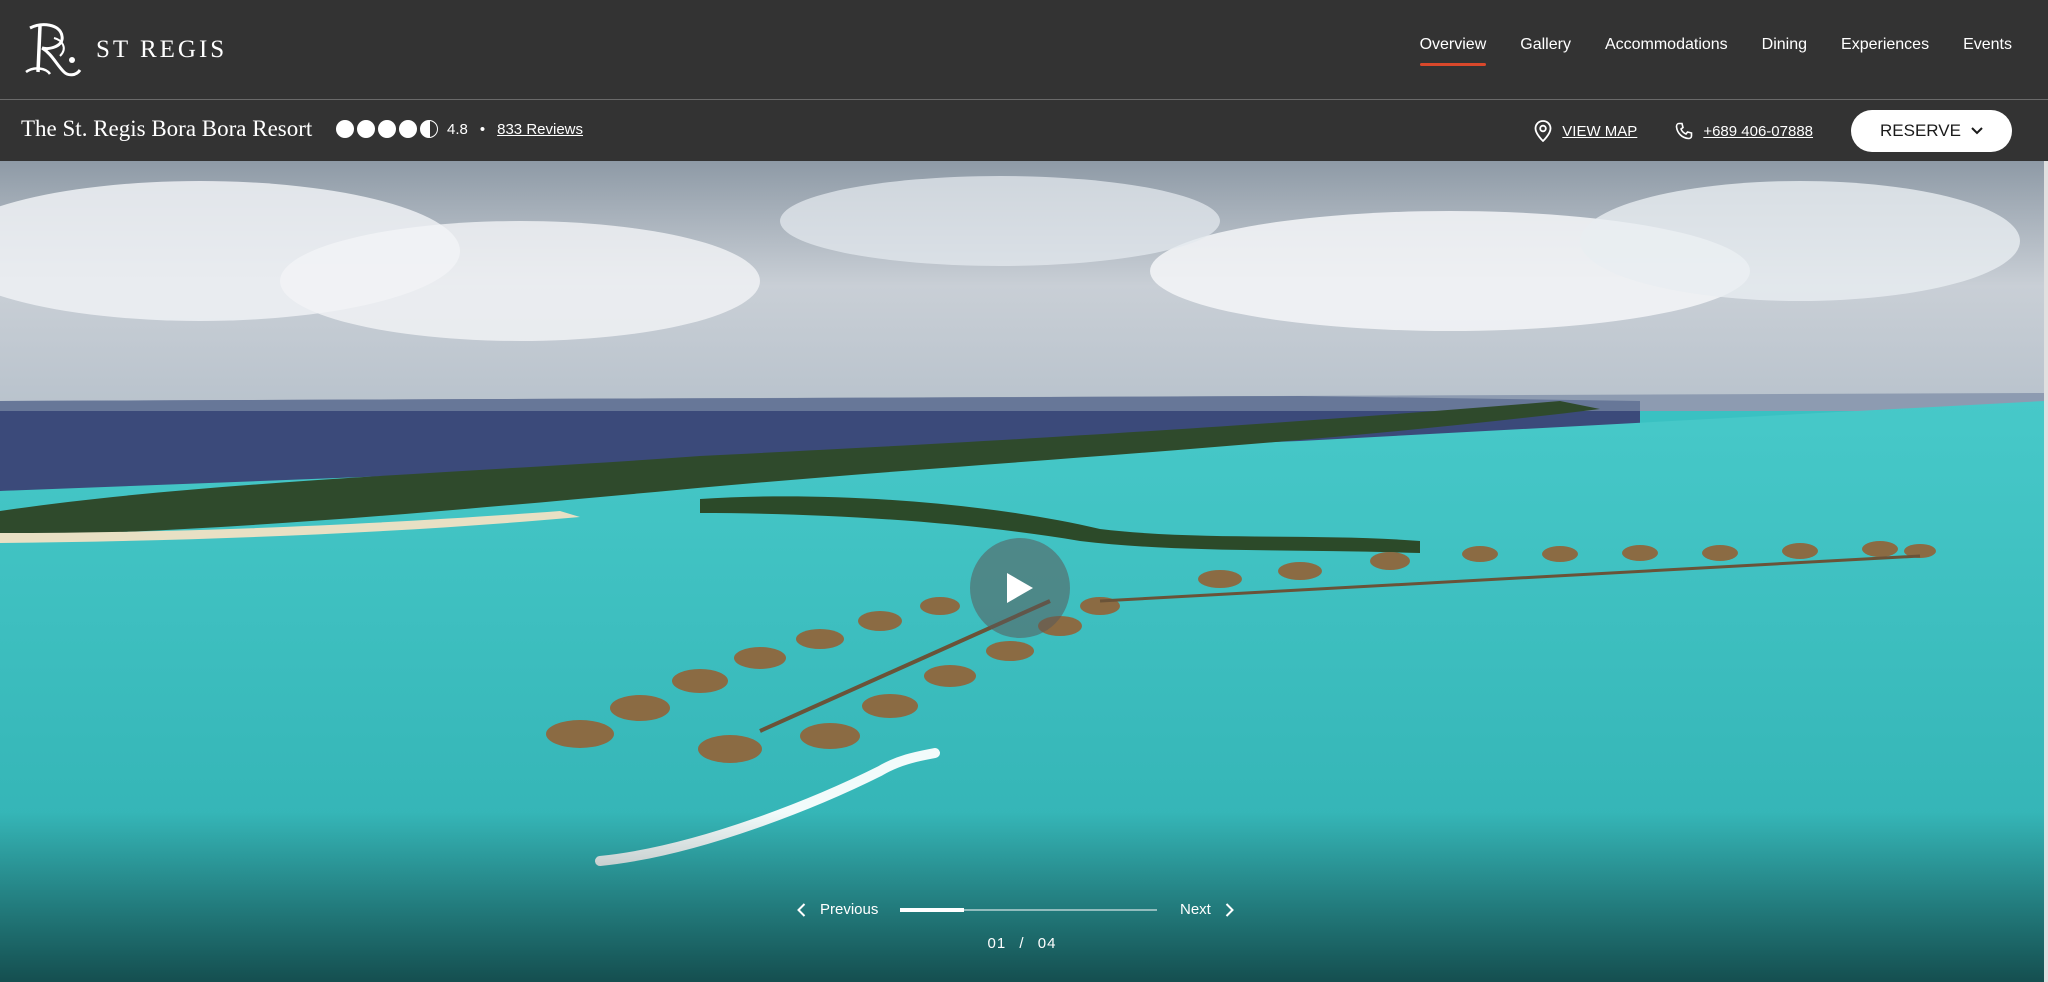  Describe the element at coordinates (162, 49) in the screenshot. I see `brand-name: ST REGIS` at that location.